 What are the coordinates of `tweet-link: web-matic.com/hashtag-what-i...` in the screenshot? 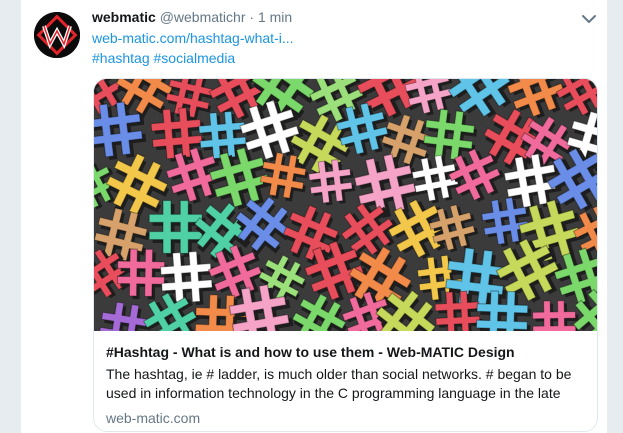 It's located at (193, 38).